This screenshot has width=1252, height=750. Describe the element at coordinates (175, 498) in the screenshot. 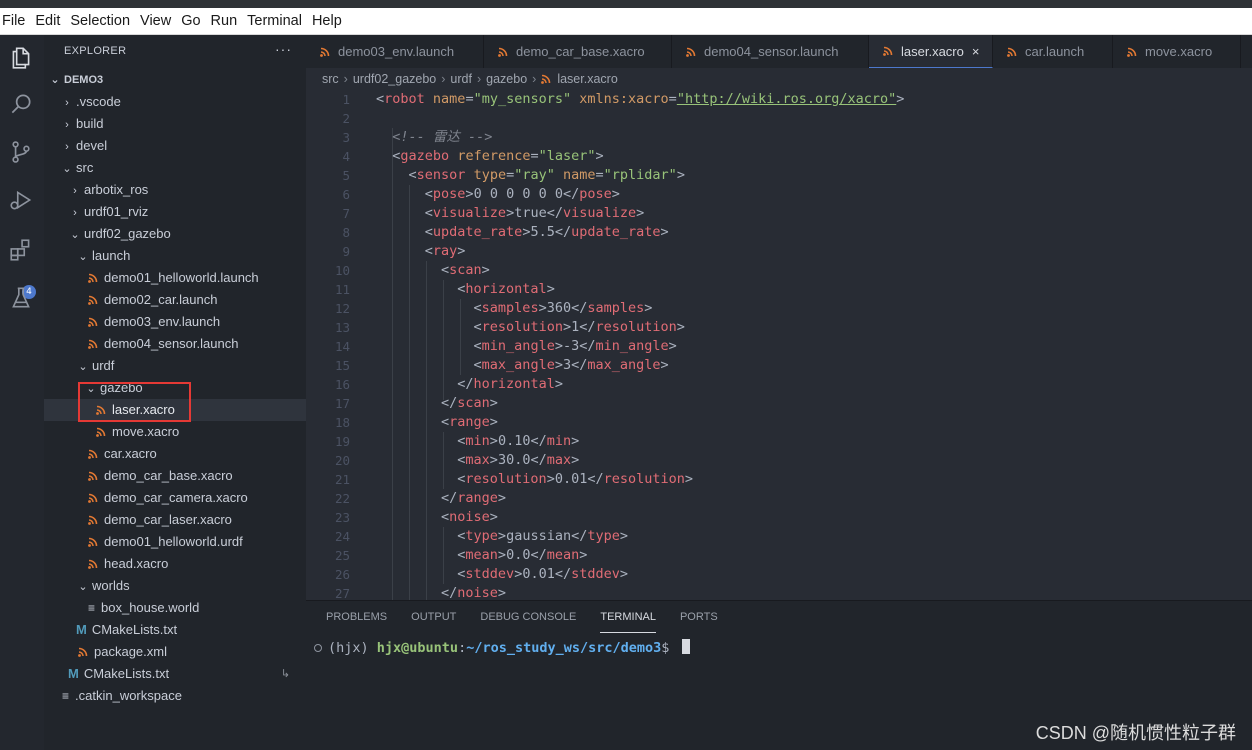

I see `tree-item-demo-car-camera-xacro: demo_car_camera.xacro` at that location.